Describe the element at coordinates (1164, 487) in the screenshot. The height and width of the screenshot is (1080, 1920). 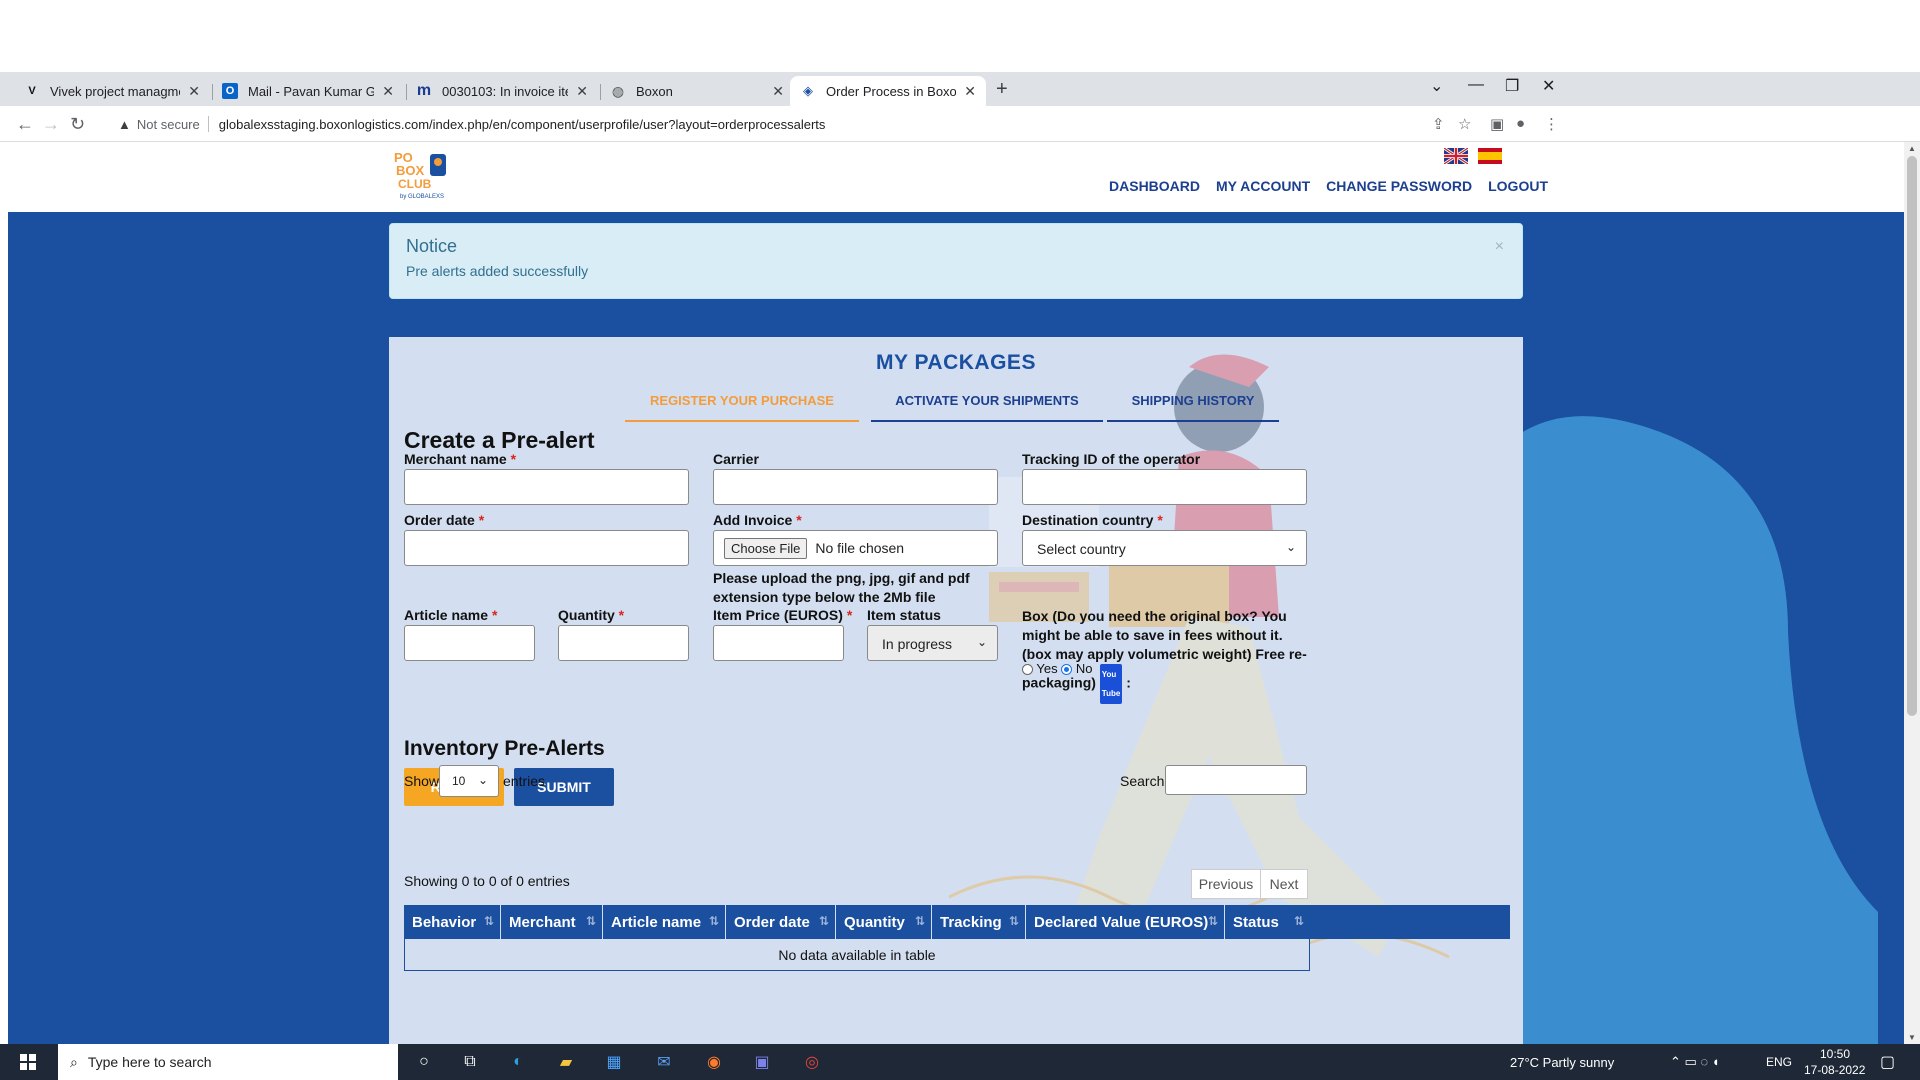
I see `tracking-id-input` at that location.